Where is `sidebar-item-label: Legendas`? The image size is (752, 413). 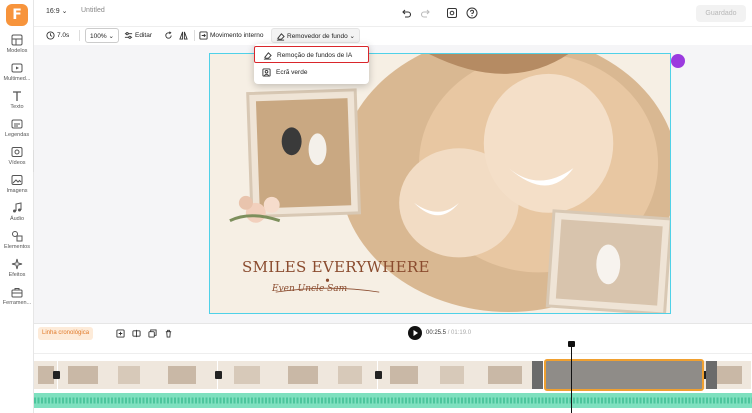 sidebar-item-label: Legendas is located at coordinates (17, 135).